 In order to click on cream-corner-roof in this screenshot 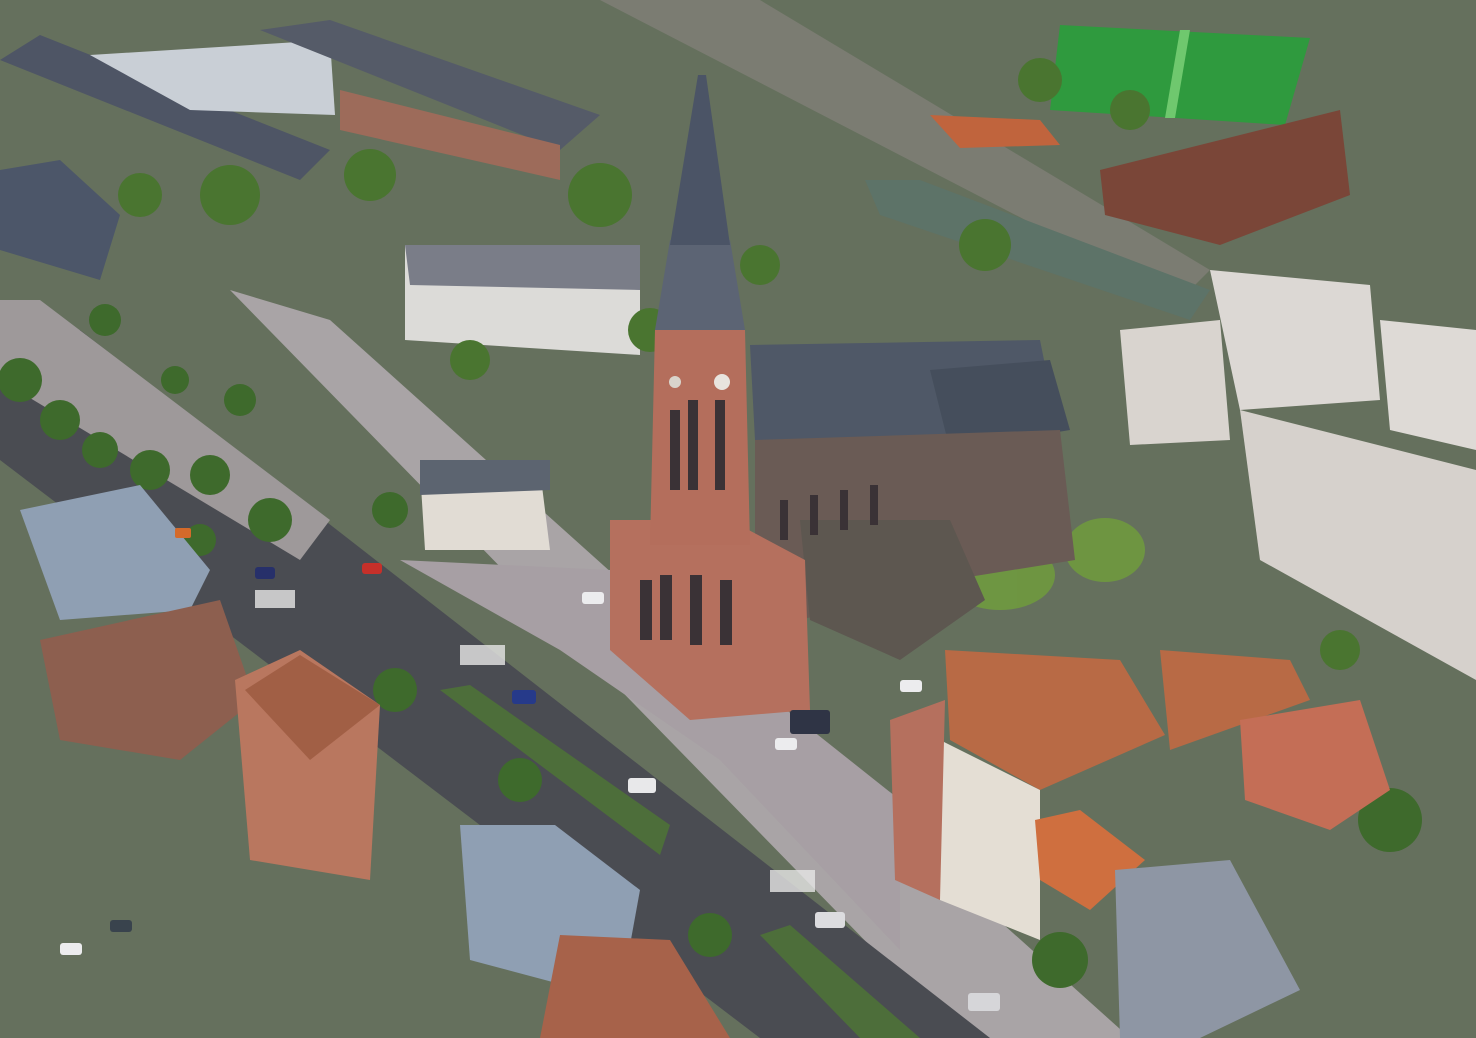, I will do `click(485, 477)`.